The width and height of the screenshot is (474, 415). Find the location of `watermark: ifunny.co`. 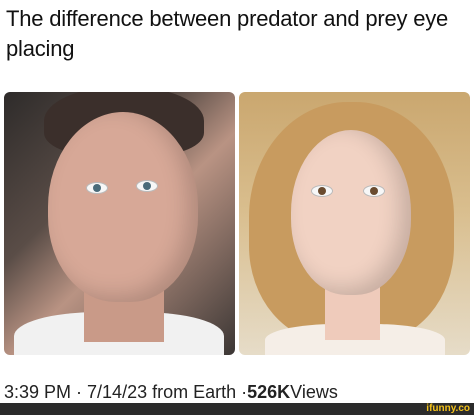

watermark: ifunny.co is located at coordinates (448, 408).